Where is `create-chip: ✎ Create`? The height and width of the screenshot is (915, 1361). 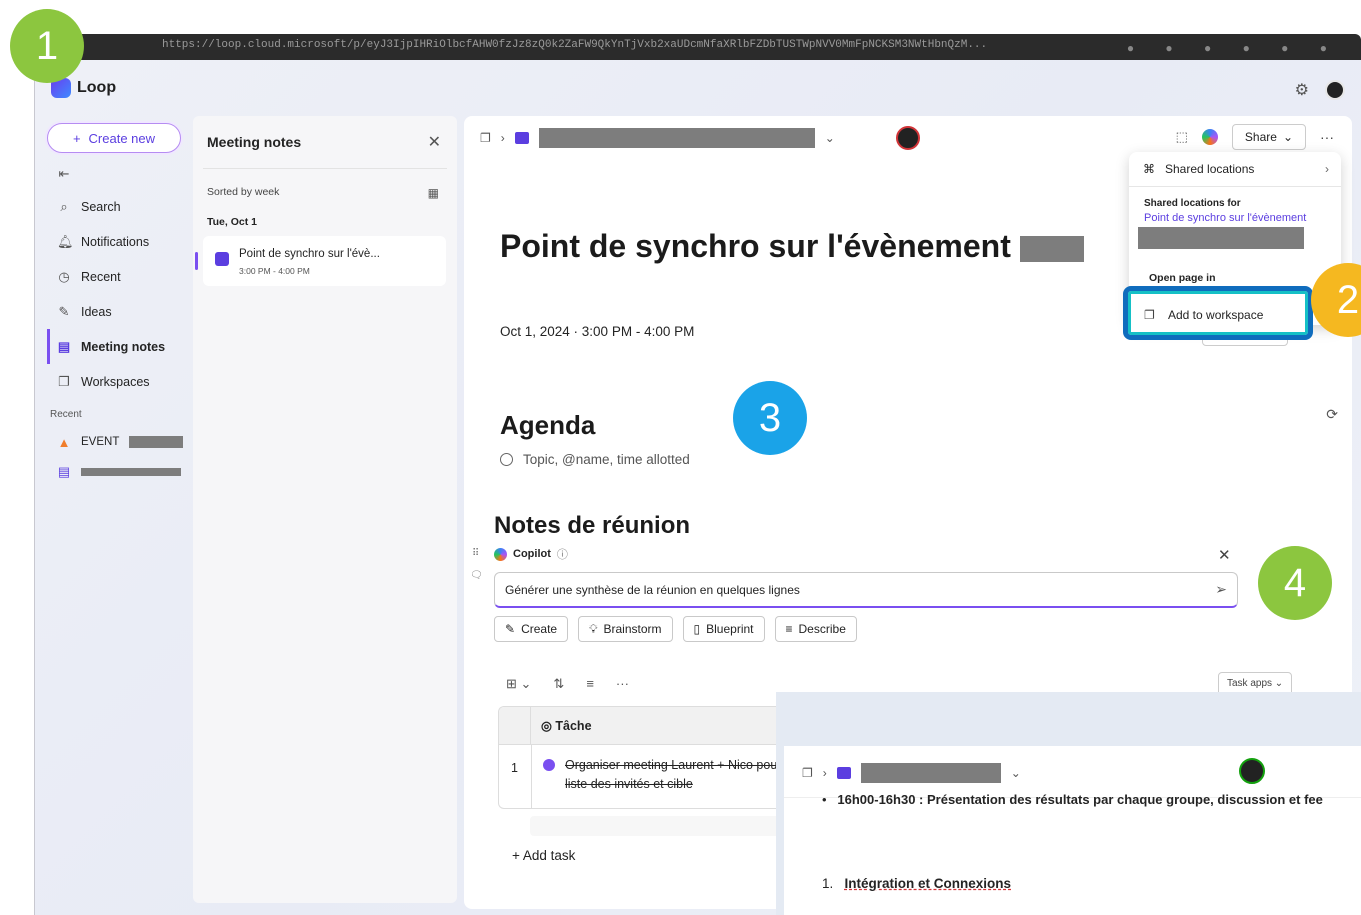 create-chip: ✎ Create is located at coordinates (531, 629).